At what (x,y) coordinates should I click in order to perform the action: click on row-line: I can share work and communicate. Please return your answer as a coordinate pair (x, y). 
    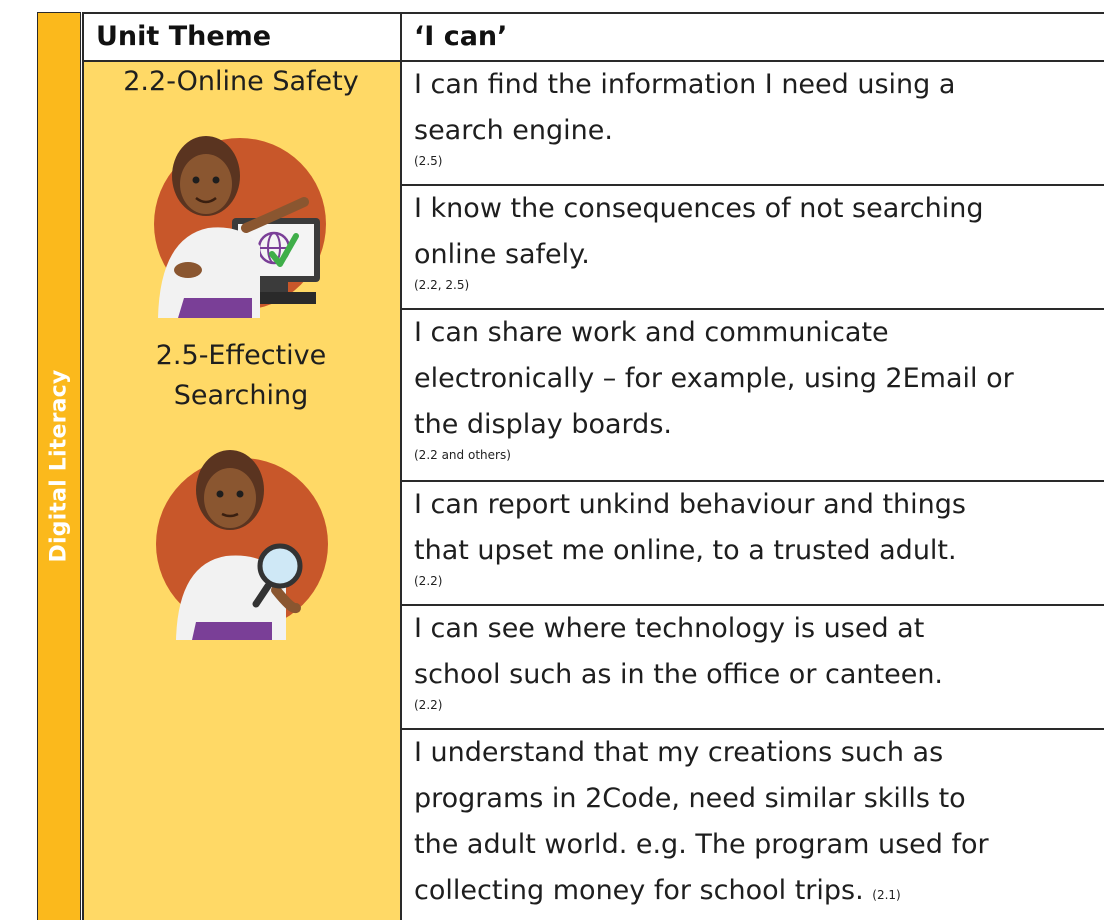
    Looking at the image, I should click on (651, 332).